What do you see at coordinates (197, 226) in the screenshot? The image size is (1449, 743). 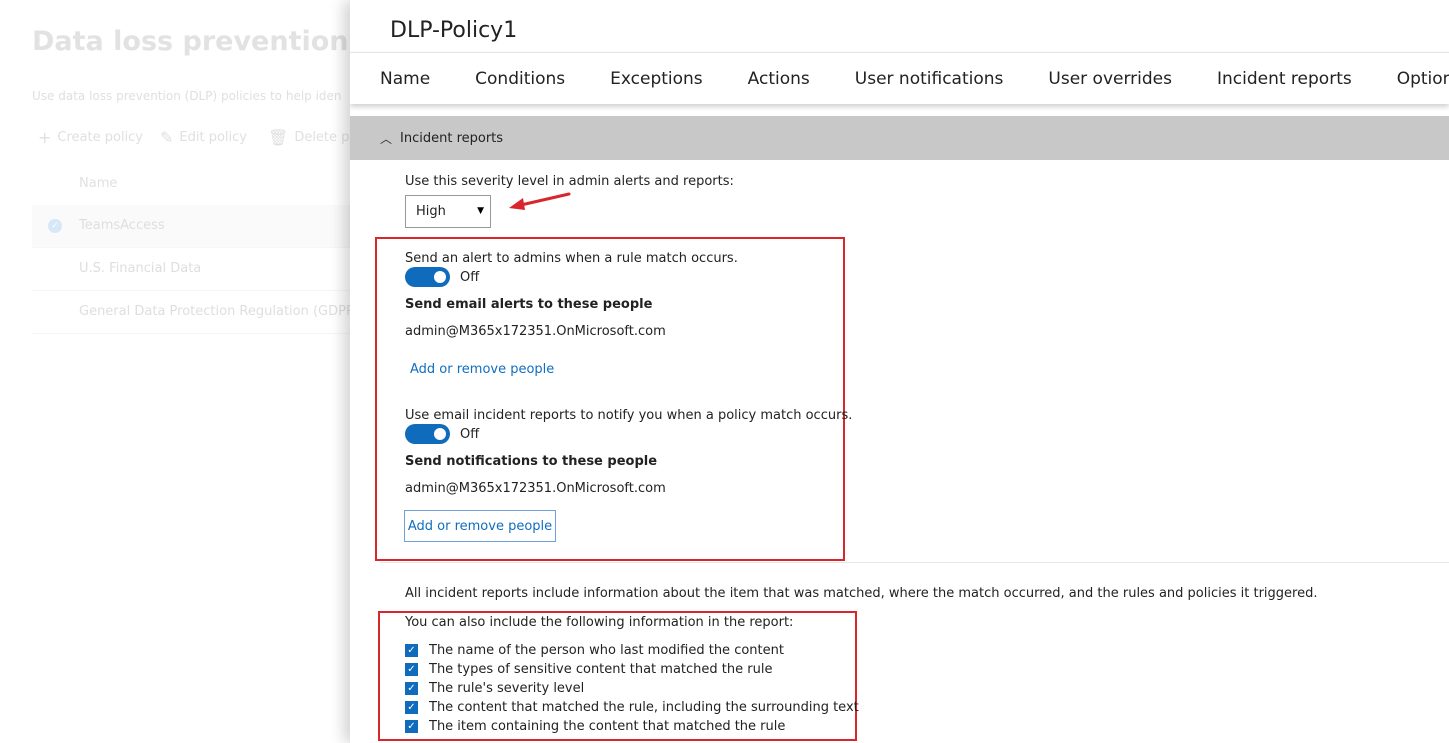 I see `table-row: ✓ TeamsAccess` at bounding box center [197, 226].